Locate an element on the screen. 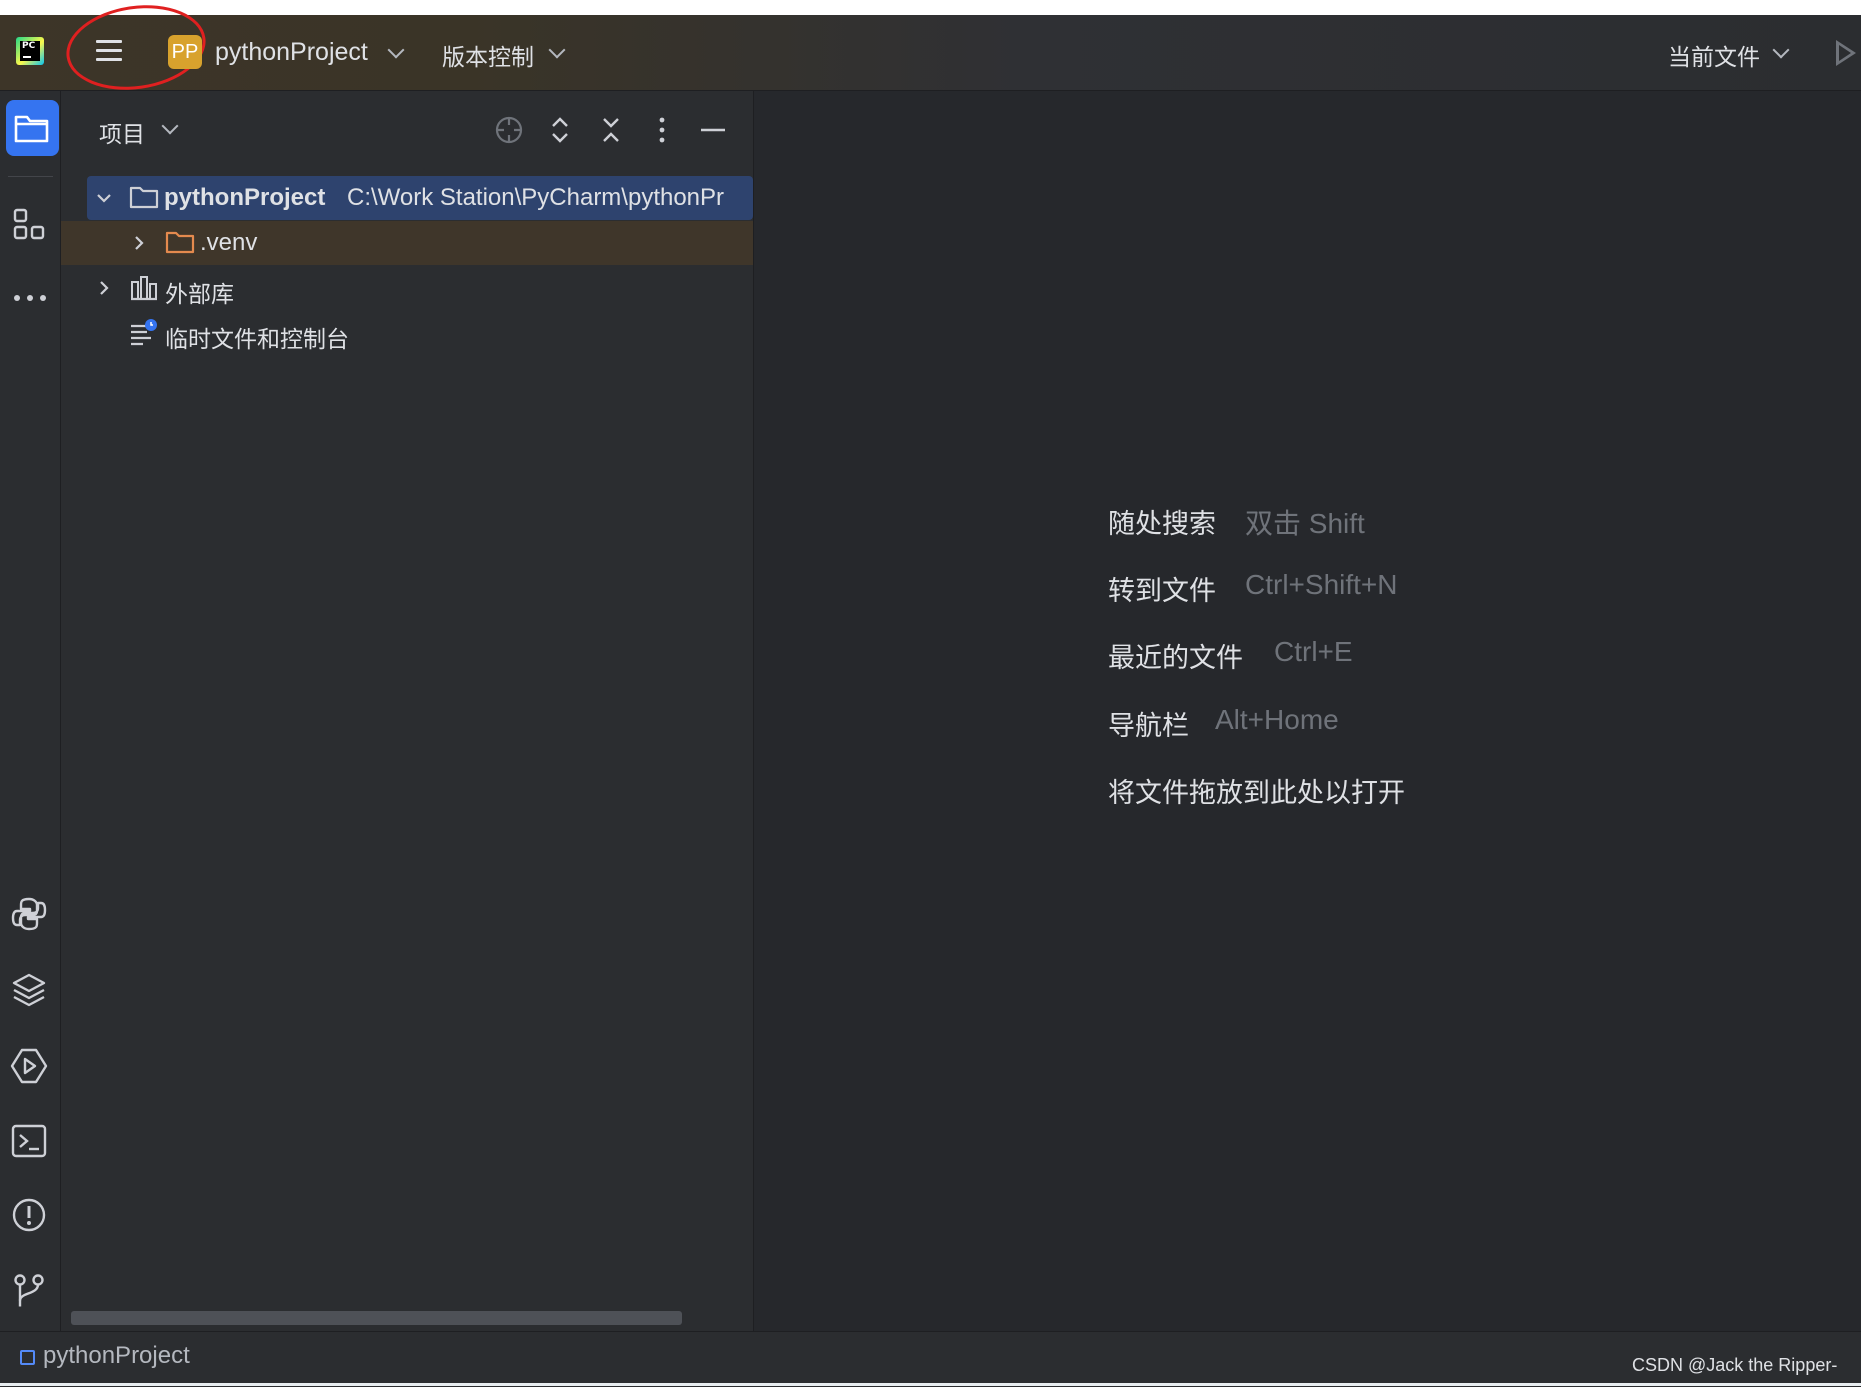 The image size is (1861, 1387). services-run-icon is located at coordinates (29, 1066).